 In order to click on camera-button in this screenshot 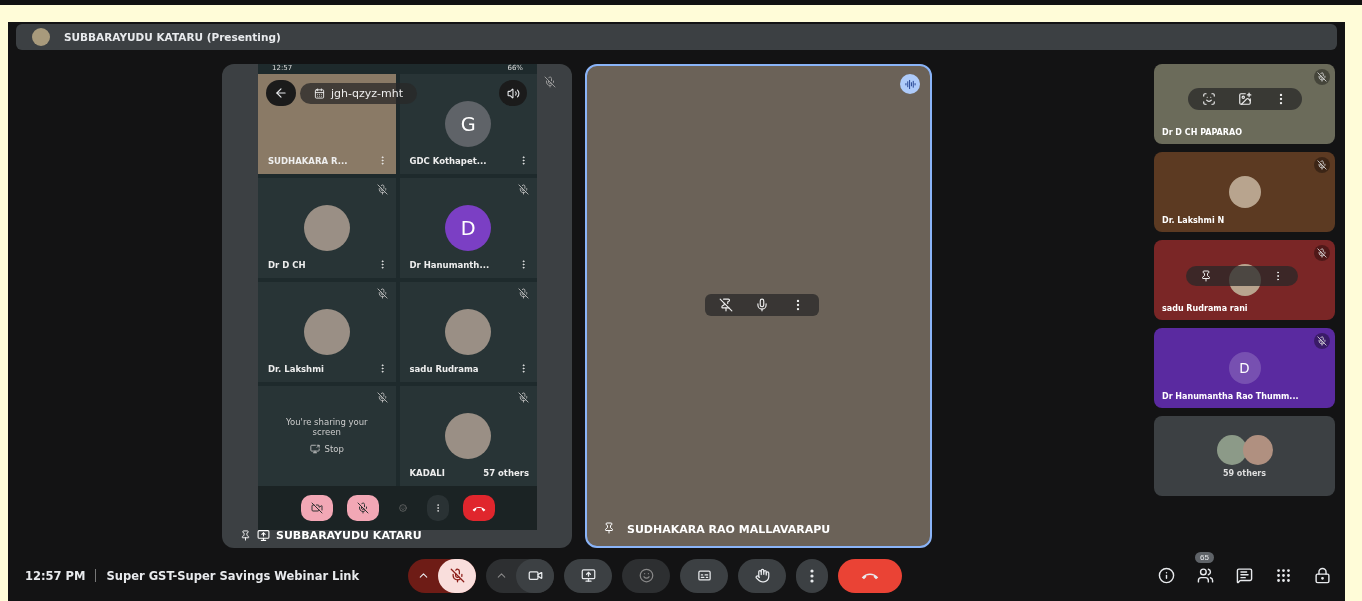, I will do `click(535, 575)`.